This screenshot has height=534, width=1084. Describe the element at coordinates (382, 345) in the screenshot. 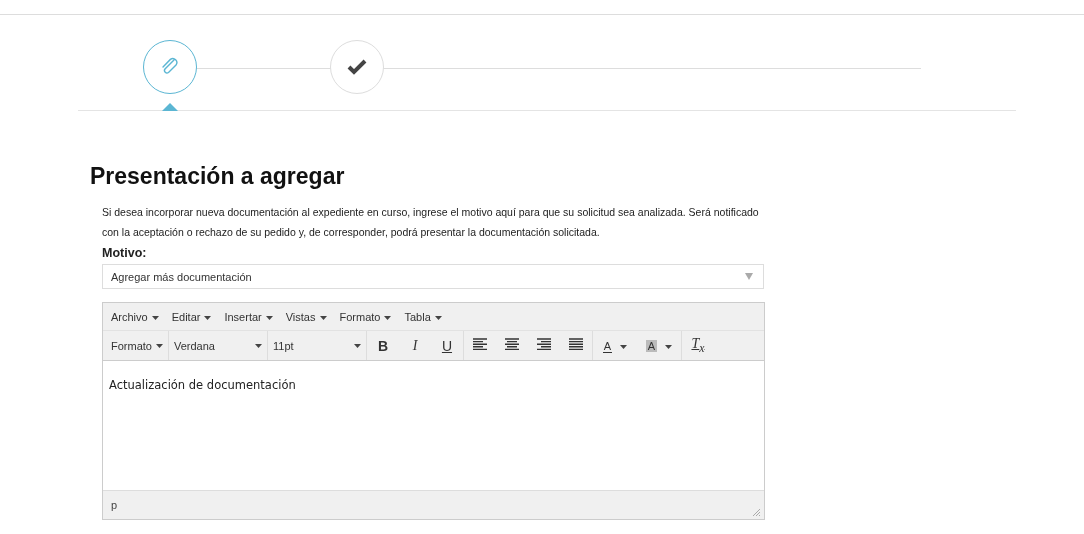

I see `bold-button: B` at that location.